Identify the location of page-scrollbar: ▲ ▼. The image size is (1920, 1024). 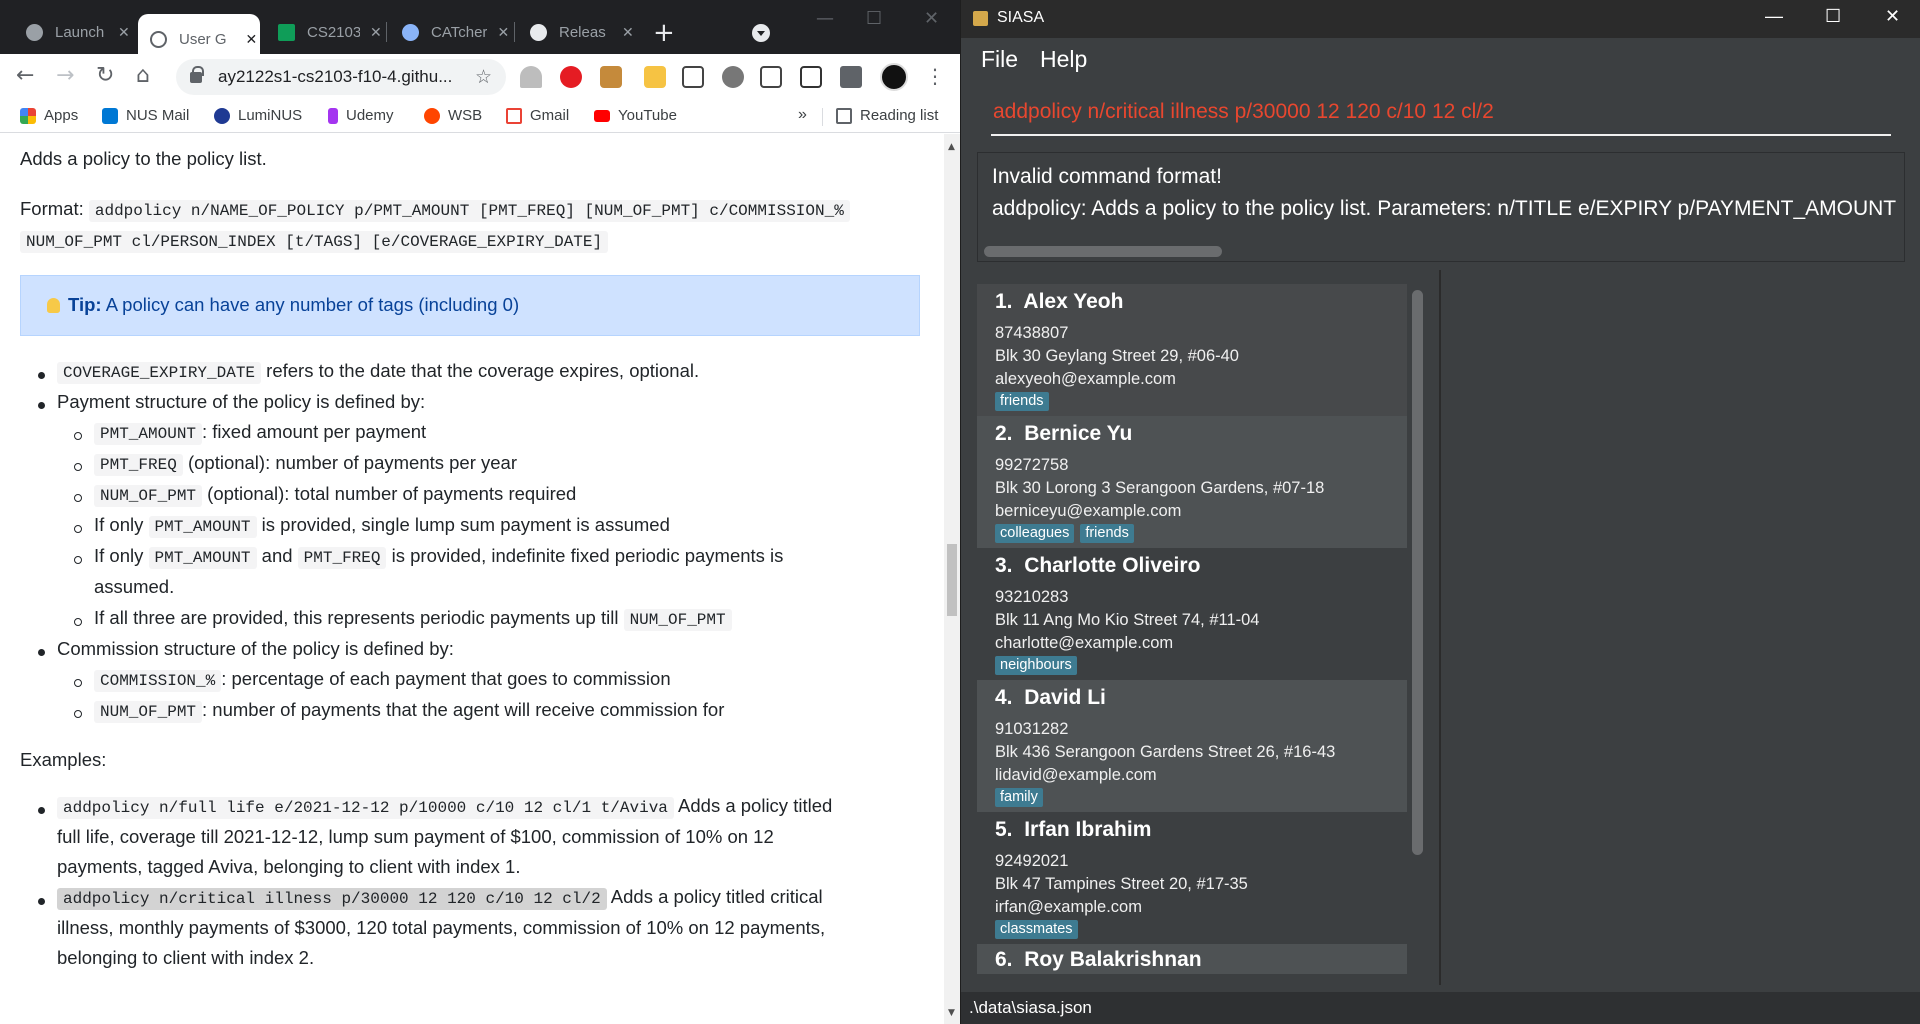
(952, 579).